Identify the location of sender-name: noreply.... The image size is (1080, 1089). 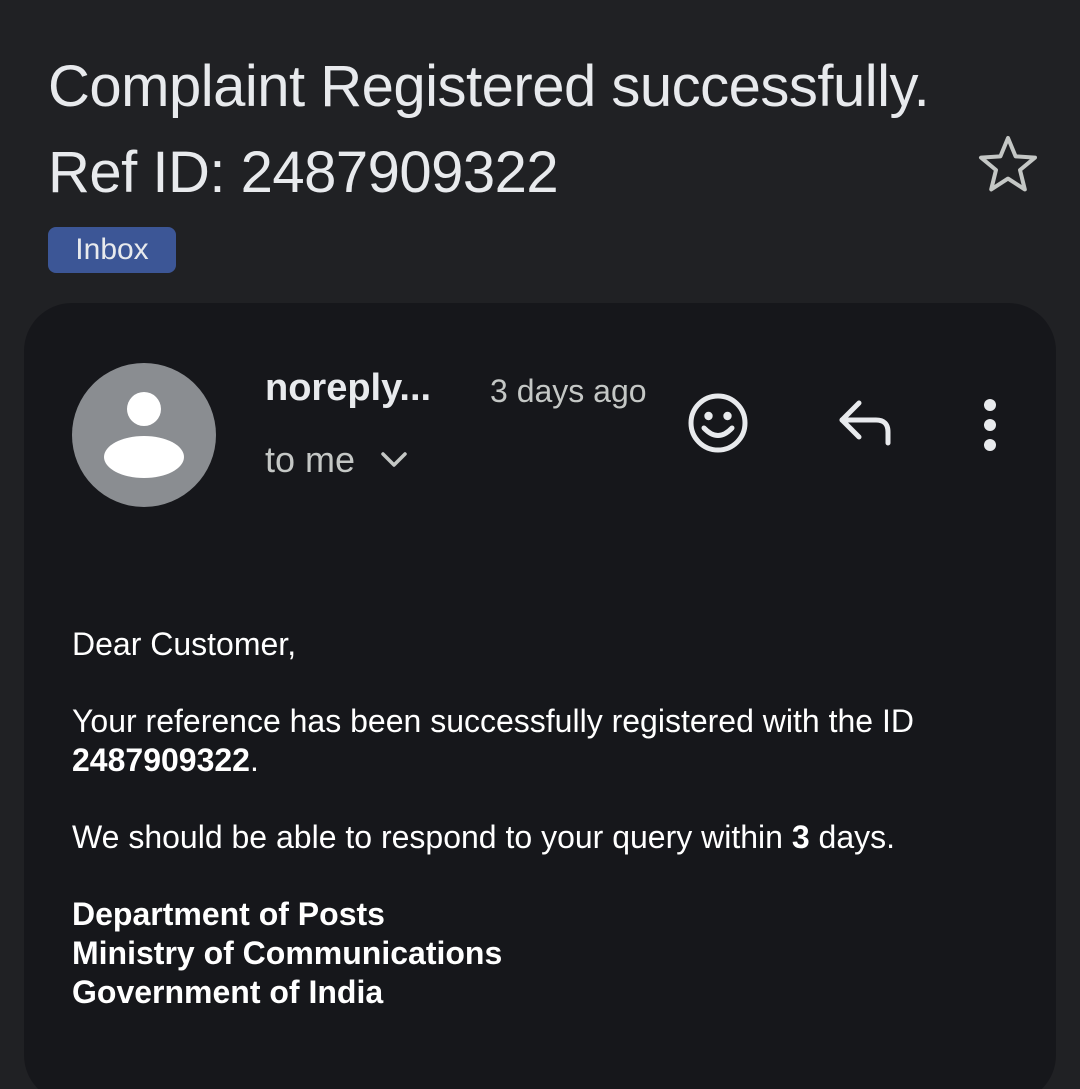
(348, 388).